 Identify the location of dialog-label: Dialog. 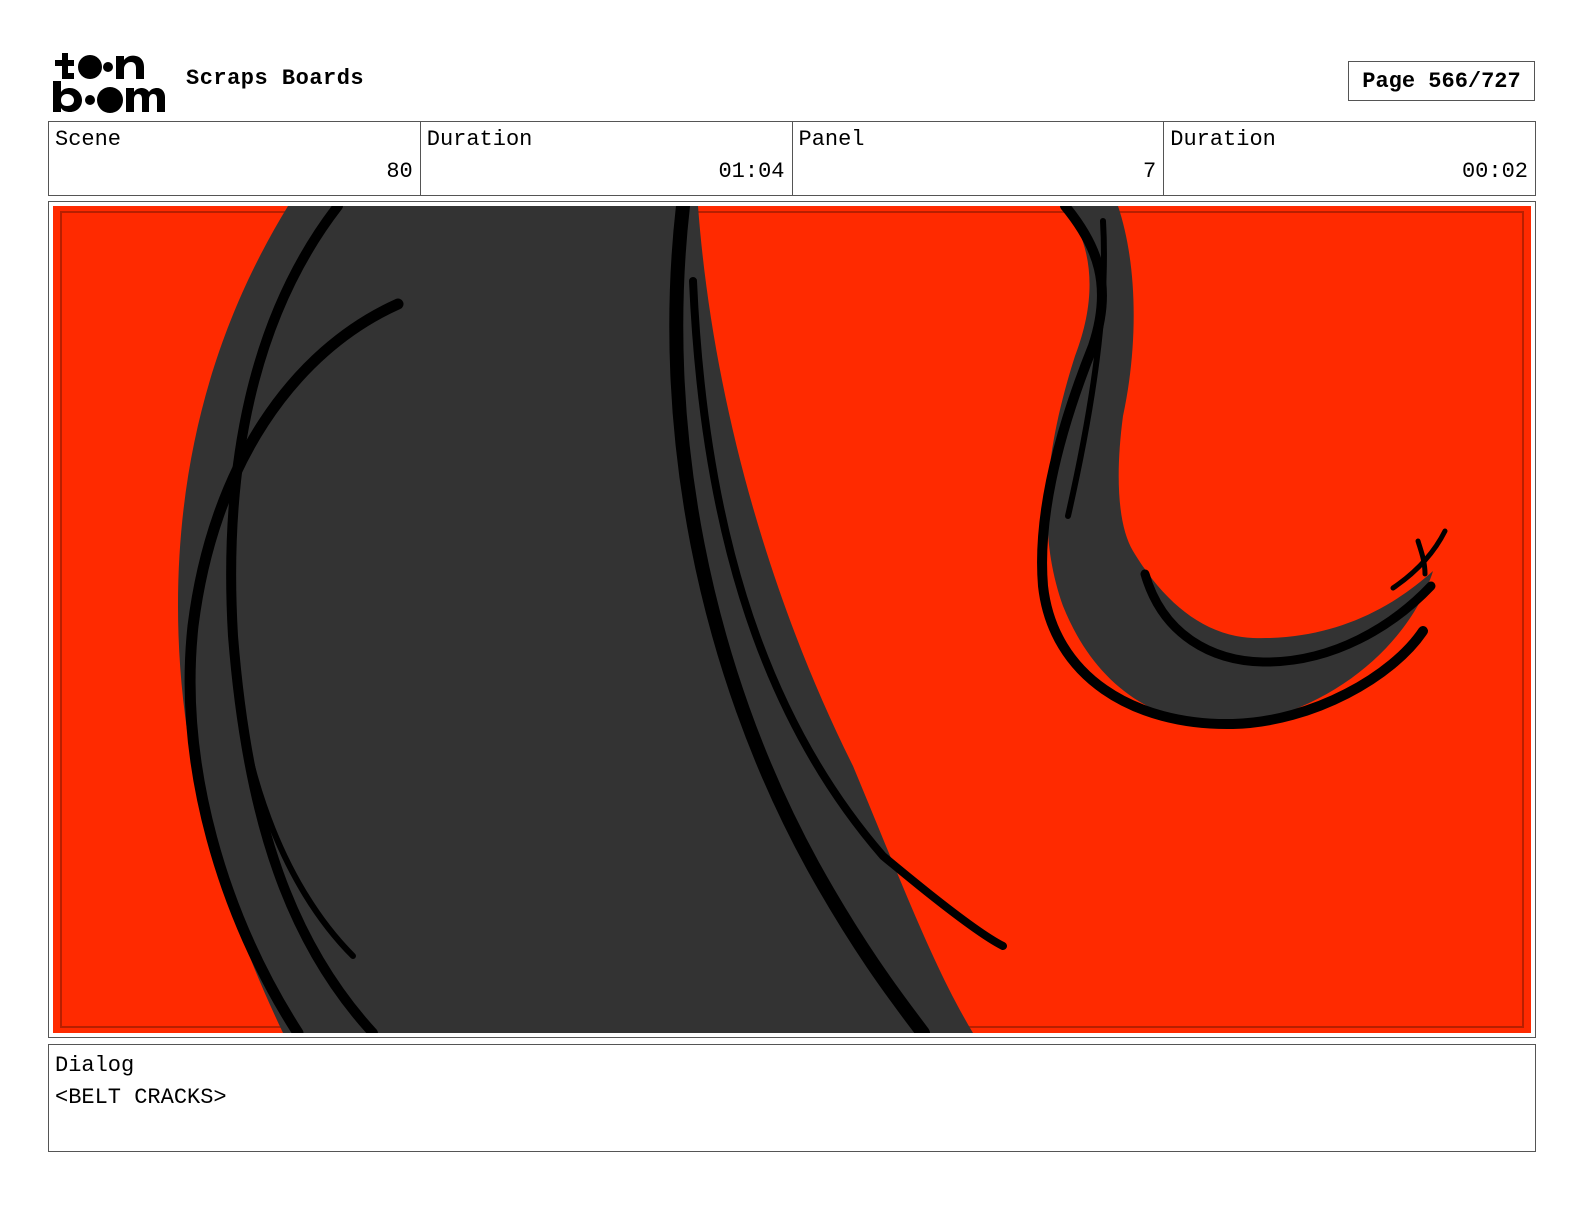
(95, 1065).